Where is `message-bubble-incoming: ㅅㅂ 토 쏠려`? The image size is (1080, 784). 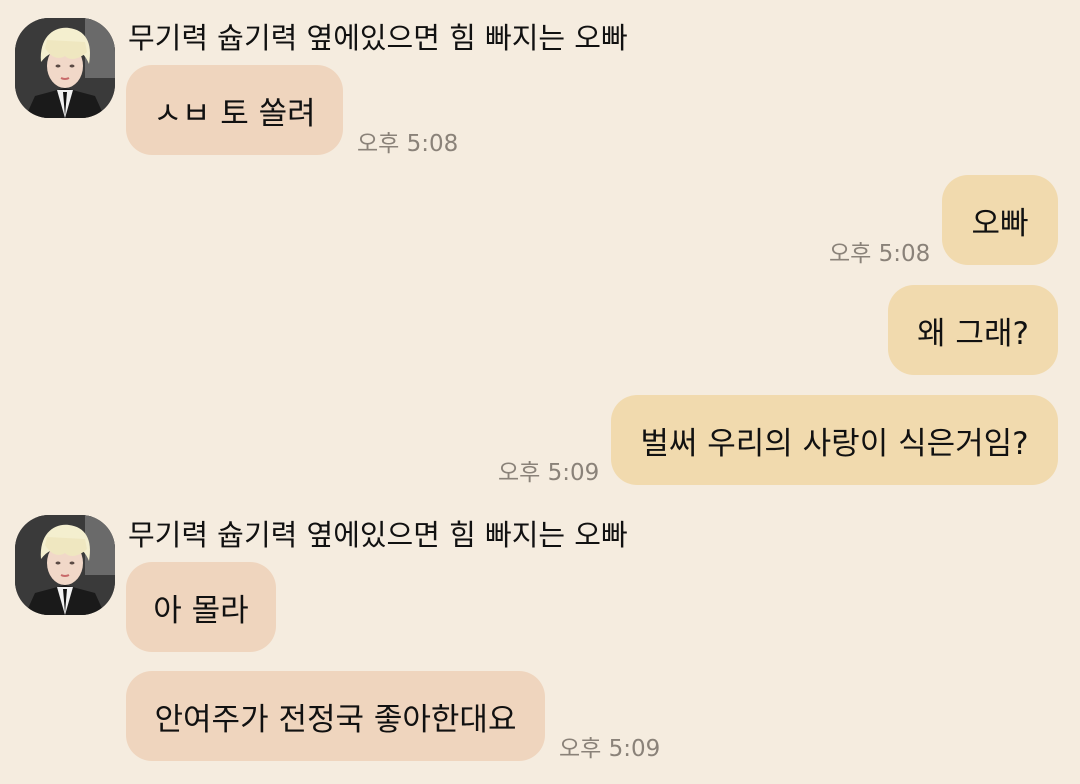 message-bubble-incoming: ㅅㅂ 토 쏠려 is located at coordinates (234, 110).